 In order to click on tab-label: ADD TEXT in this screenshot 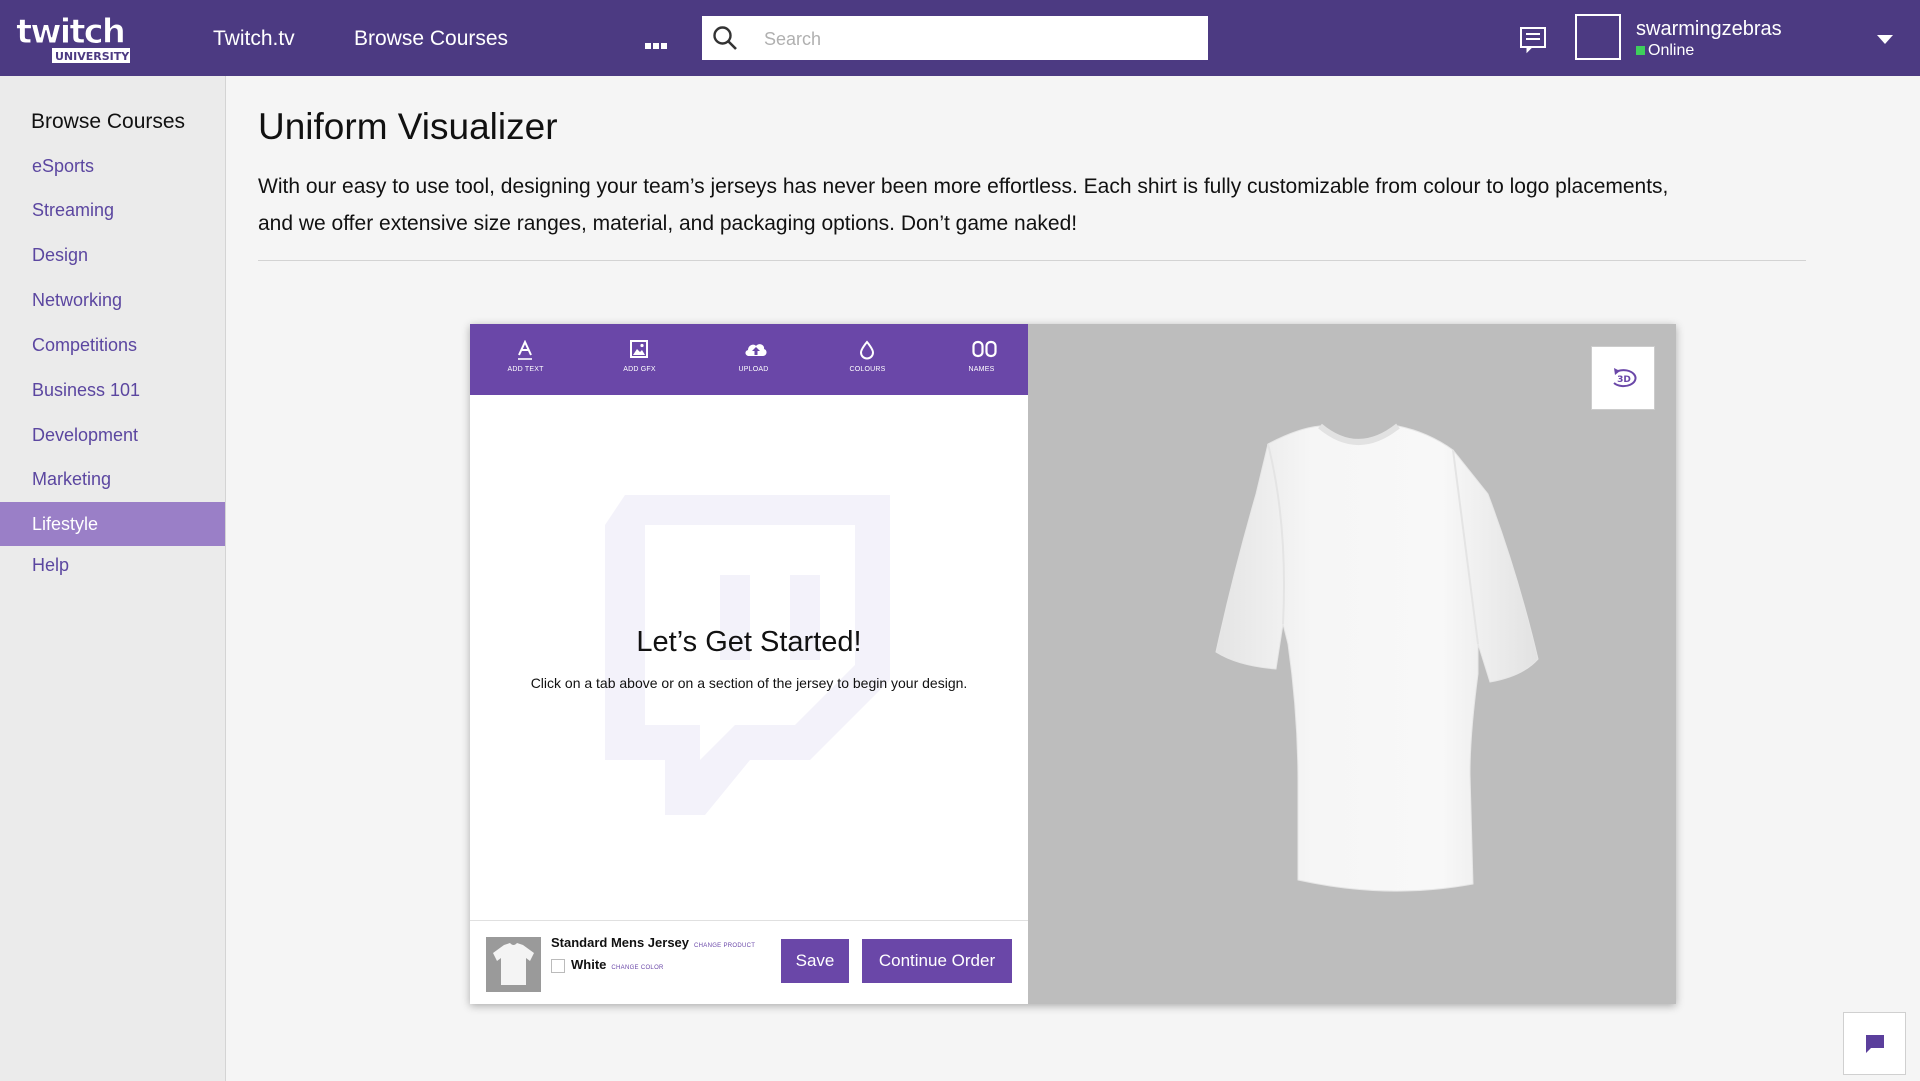, I will do `click(525, 369)`.